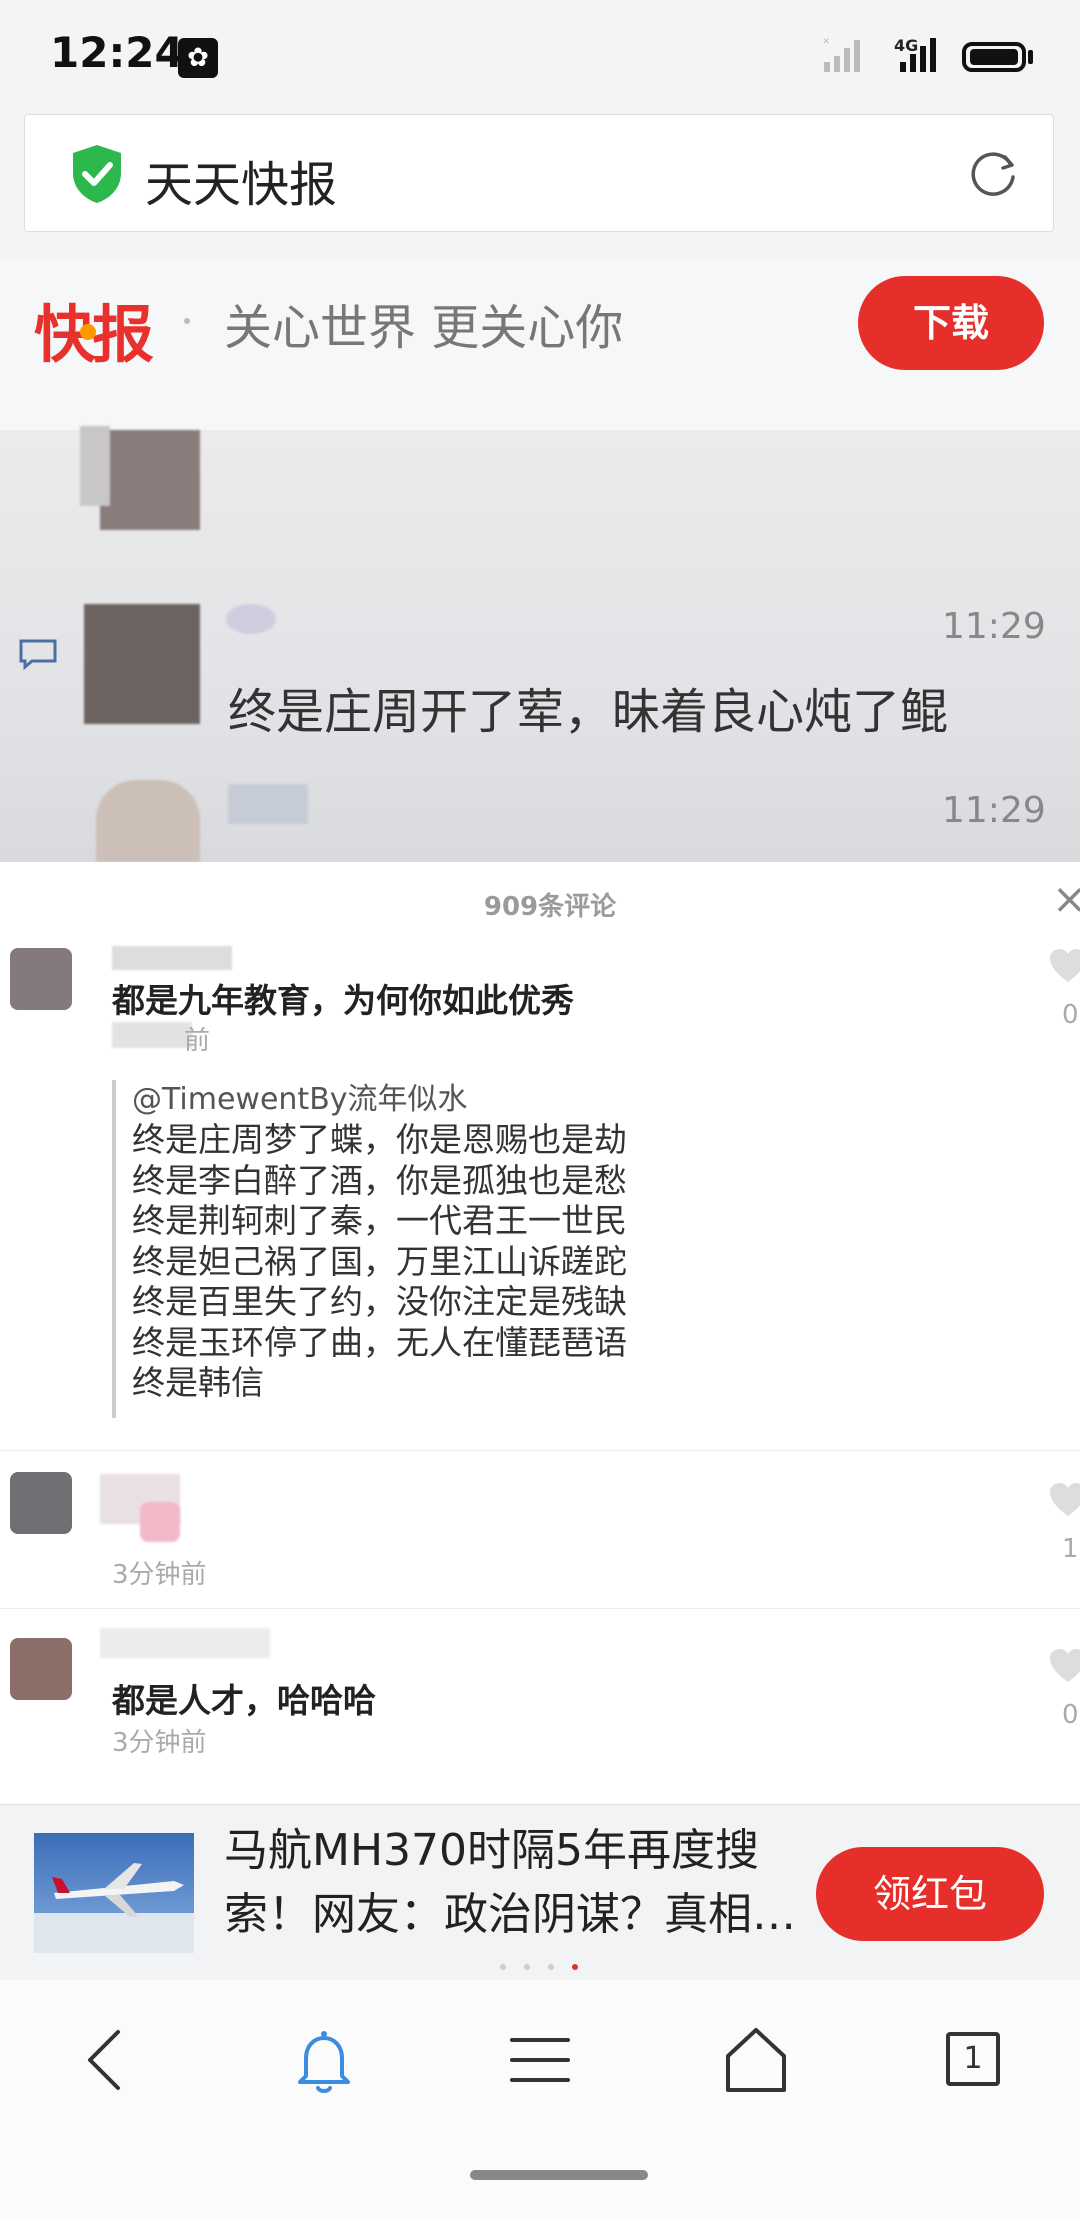 This screenshot has width=1080, height=2220. What do you see at coordinates (88, 332) in the screenshot?
I see `logo-dot` at bounding box center [88, 332].